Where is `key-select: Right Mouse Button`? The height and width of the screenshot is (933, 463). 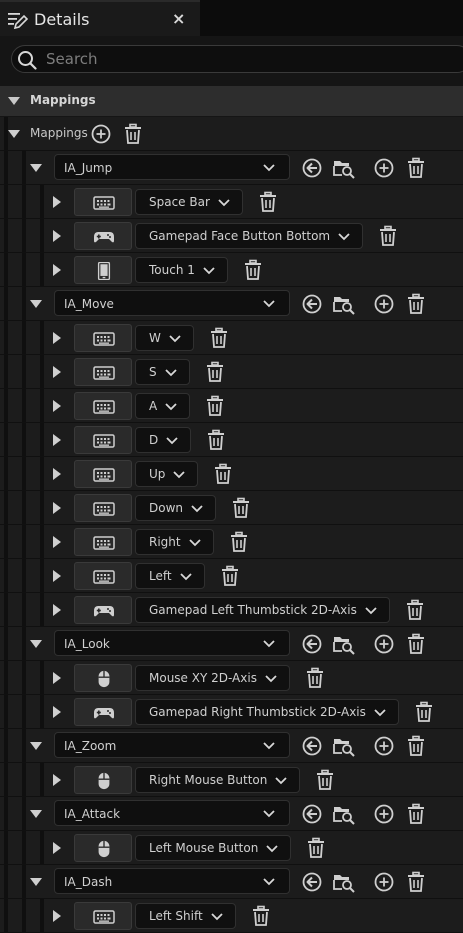 key-select: Right Mouse Button is located at coordinates (218, 780).